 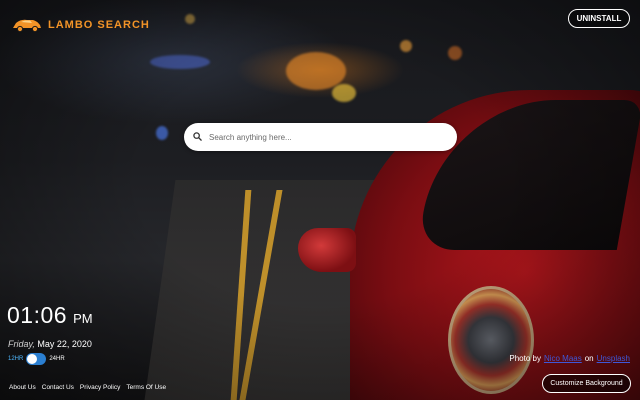 What do you see at coordinates (197, 137) in the screenshot?
I see `search-icon` at bounding box center [197, 137].